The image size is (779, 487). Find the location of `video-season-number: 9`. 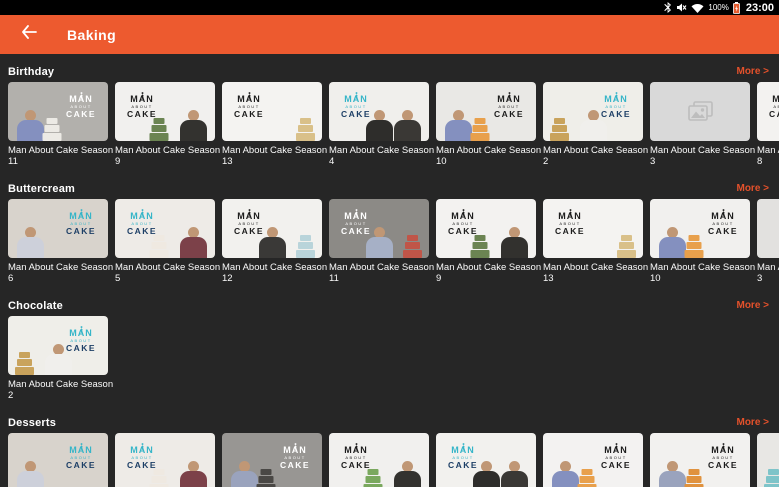

video-season-number: 9 is located at coordinates (118, 161).